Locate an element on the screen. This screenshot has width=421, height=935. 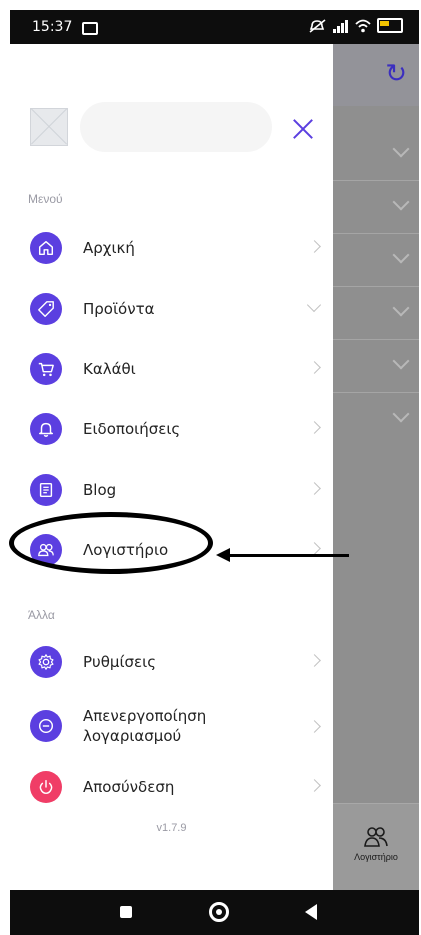
mute-icon is located at coordinates (317, 25).